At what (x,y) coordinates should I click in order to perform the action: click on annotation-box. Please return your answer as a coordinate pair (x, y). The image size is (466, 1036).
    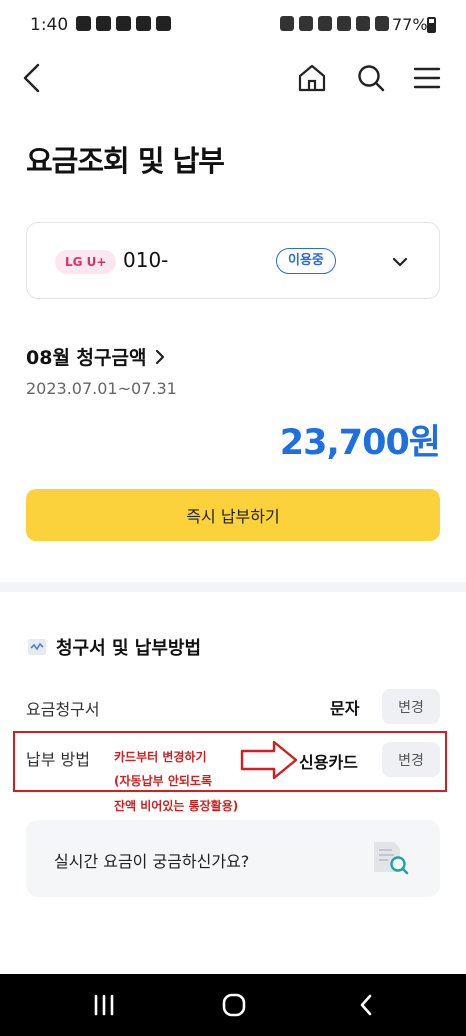
    Looking at the image, I should click on (230, 761).